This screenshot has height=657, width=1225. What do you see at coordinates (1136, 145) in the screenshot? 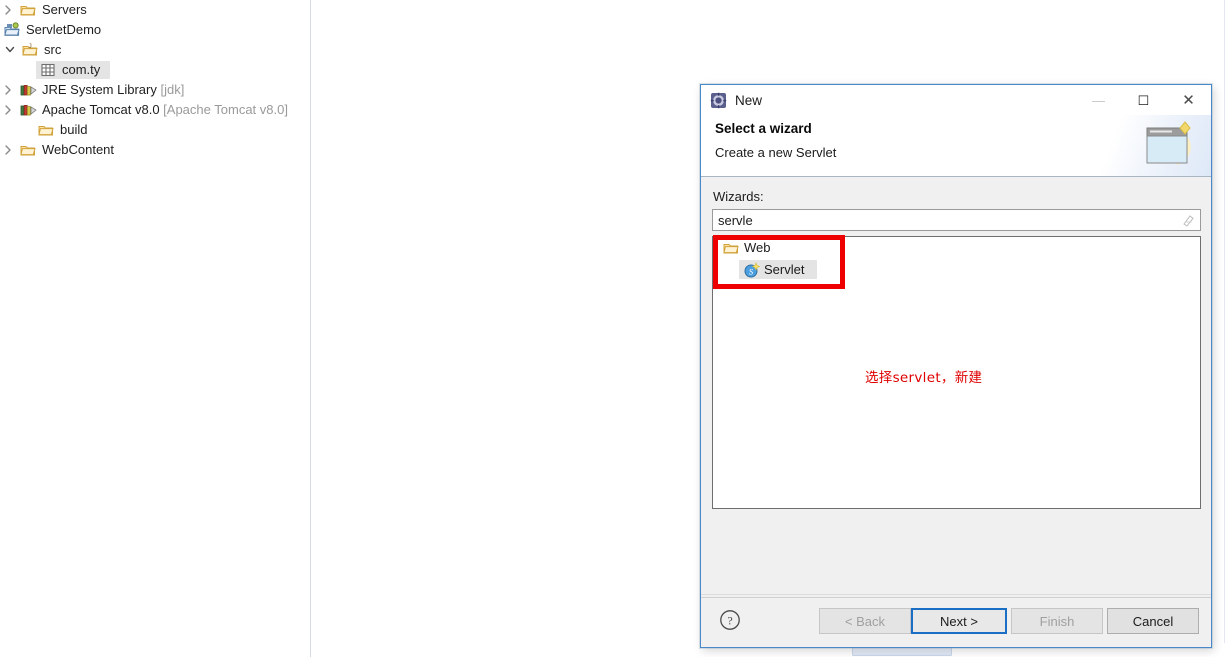
I see `wizard-banner` at bounding box center [1136, 145].